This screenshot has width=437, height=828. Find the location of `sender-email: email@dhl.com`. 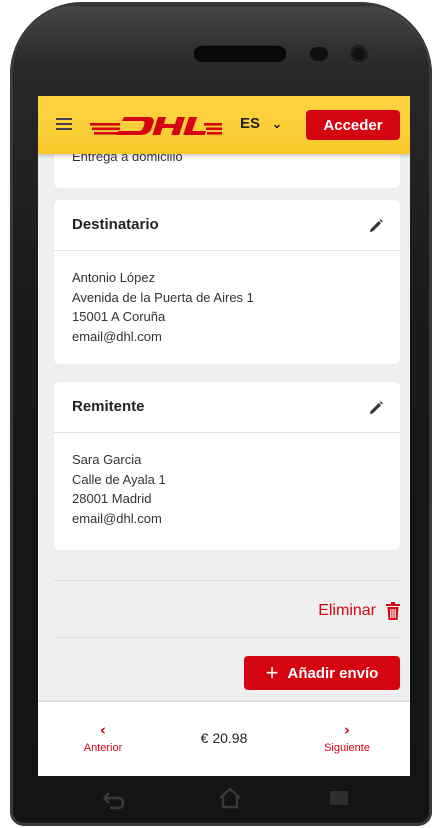

sender-email: email@dhl.com is located at coordinates (117, 518).